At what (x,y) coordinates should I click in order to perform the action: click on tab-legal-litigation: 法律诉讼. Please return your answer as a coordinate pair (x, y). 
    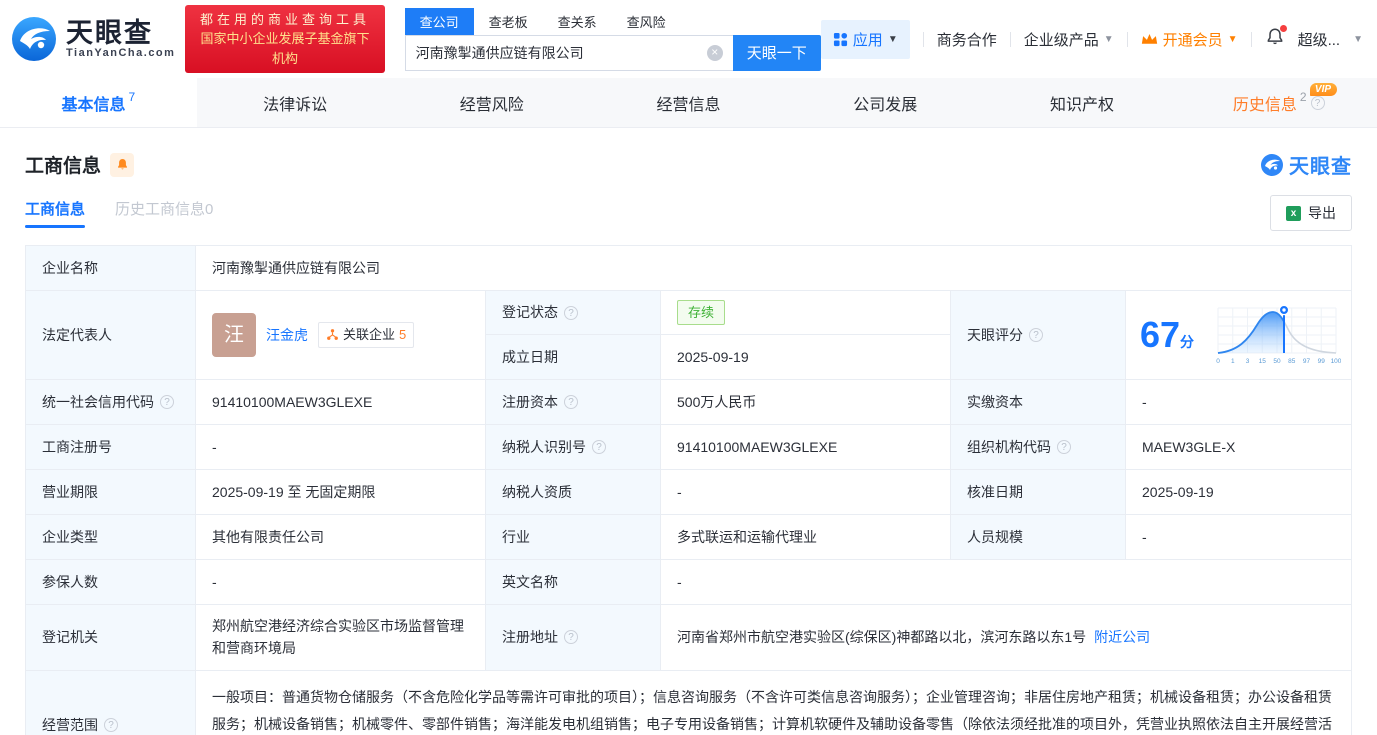
    Looking at the image, I should click on (295, 102).